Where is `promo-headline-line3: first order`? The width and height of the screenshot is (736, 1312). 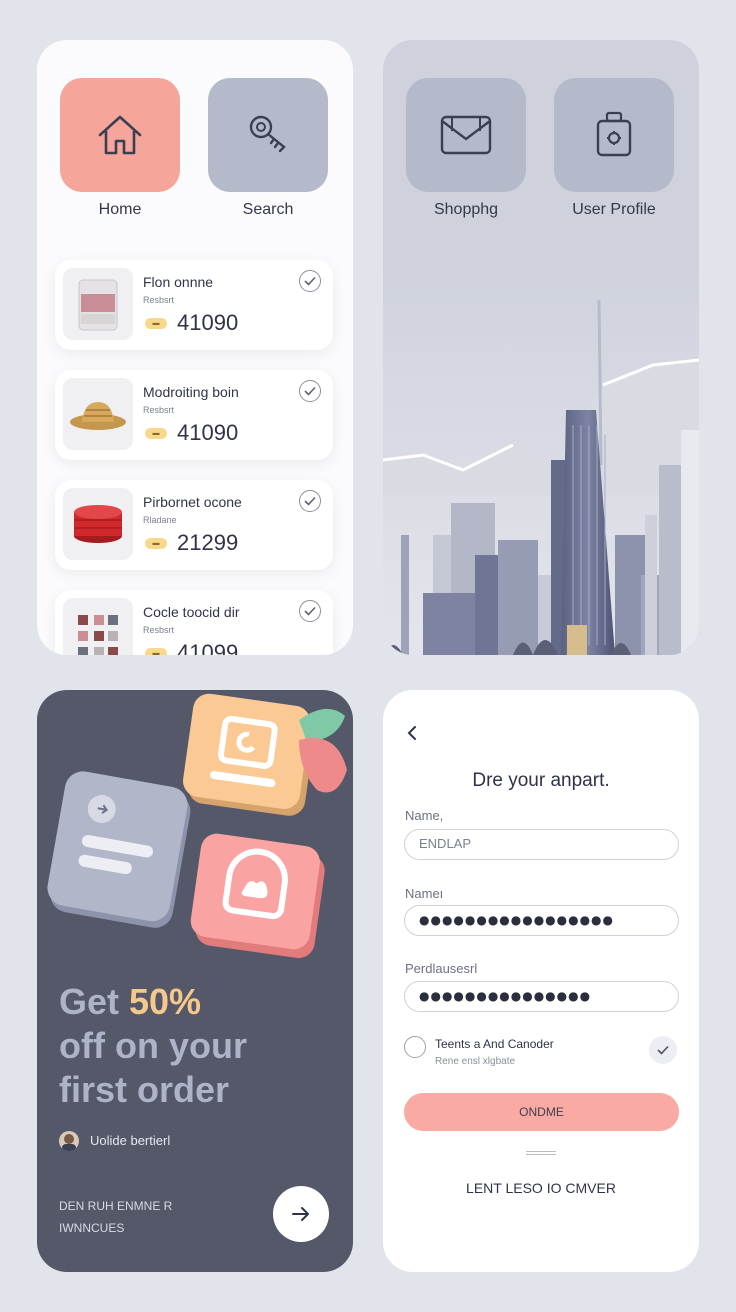 promo-headline-line3: first order is located at coordinates (144, 1089).